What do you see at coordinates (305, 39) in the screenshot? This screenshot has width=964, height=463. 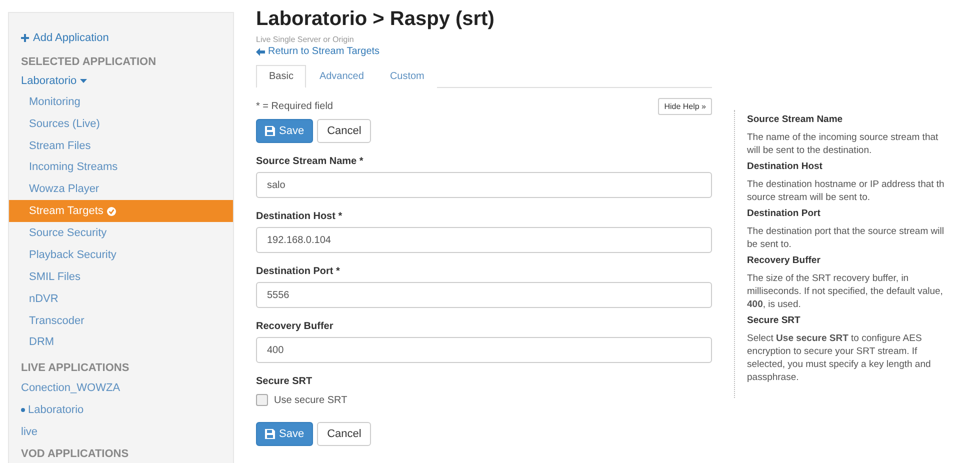 I see `page-subtitle: Live Single Server or Origin` at bounding box center [305, 39].